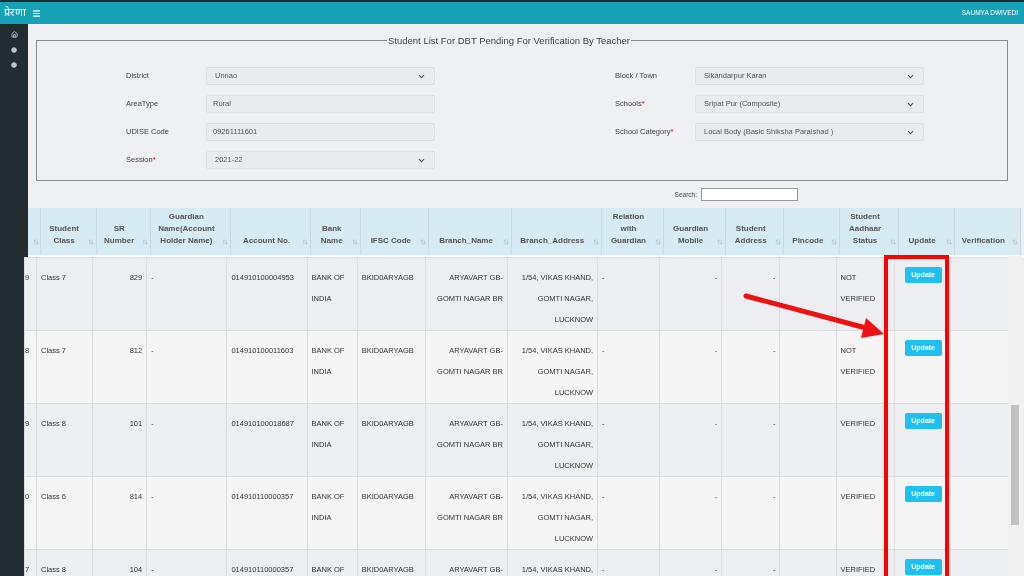 This screenshot has height=576, width=1024. What do you see at coordinates (332, 235) in the screenshot?
I see `column-header: Bank Name` at bounding box center [332, 235].